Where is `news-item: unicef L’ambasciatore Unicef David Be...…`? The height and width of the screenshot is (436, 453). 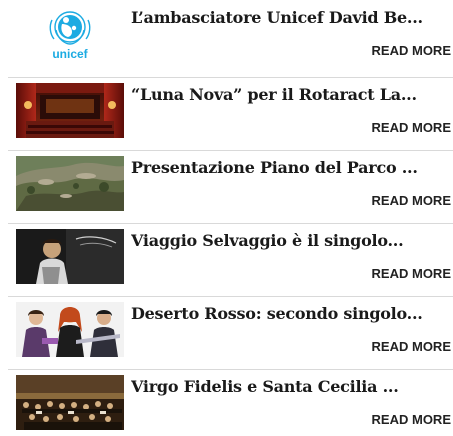
news-item: unicef L’ambasciatore Unicef David Be...… is located at coordinates (230, 34).